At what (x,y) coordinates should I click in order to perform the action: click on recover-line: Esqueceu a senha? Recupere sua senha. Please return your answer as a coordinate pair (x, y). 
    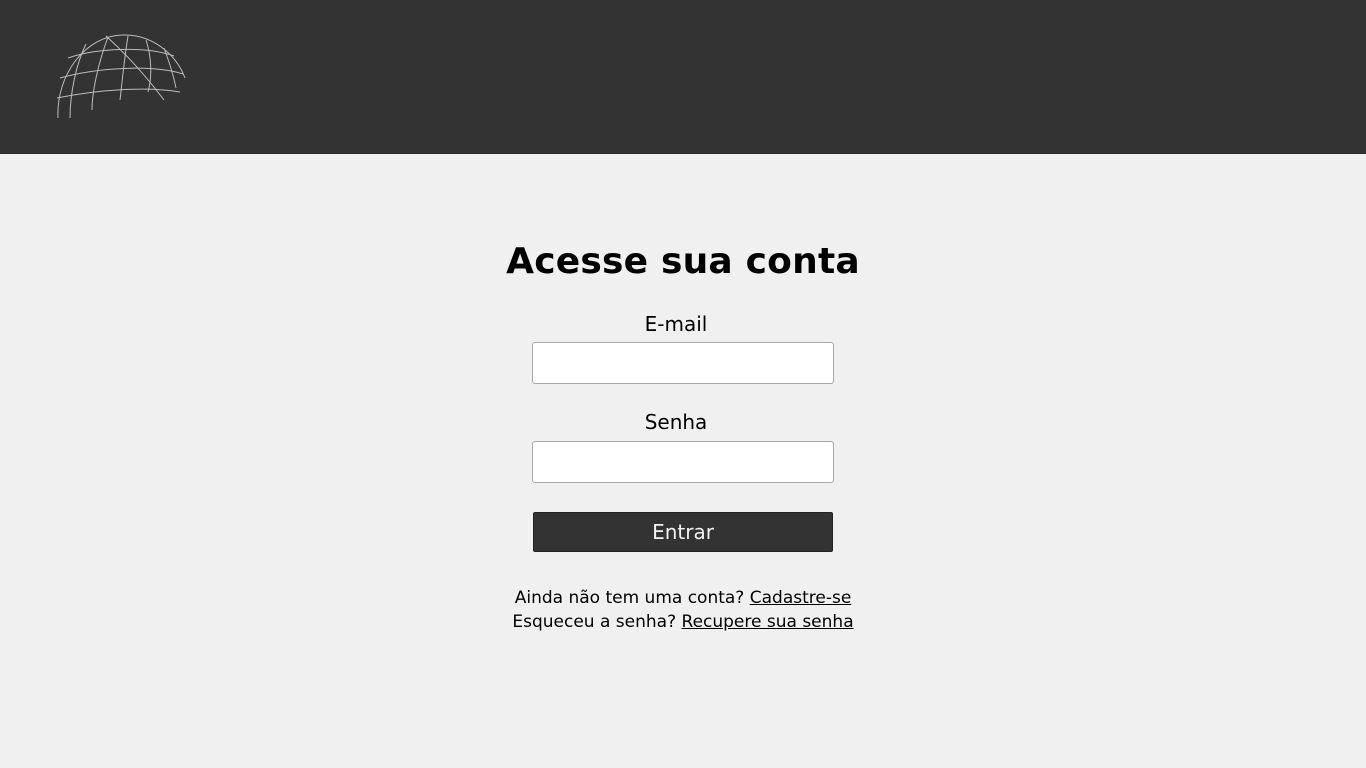
    Looking at the image, I should click on (683, 622).